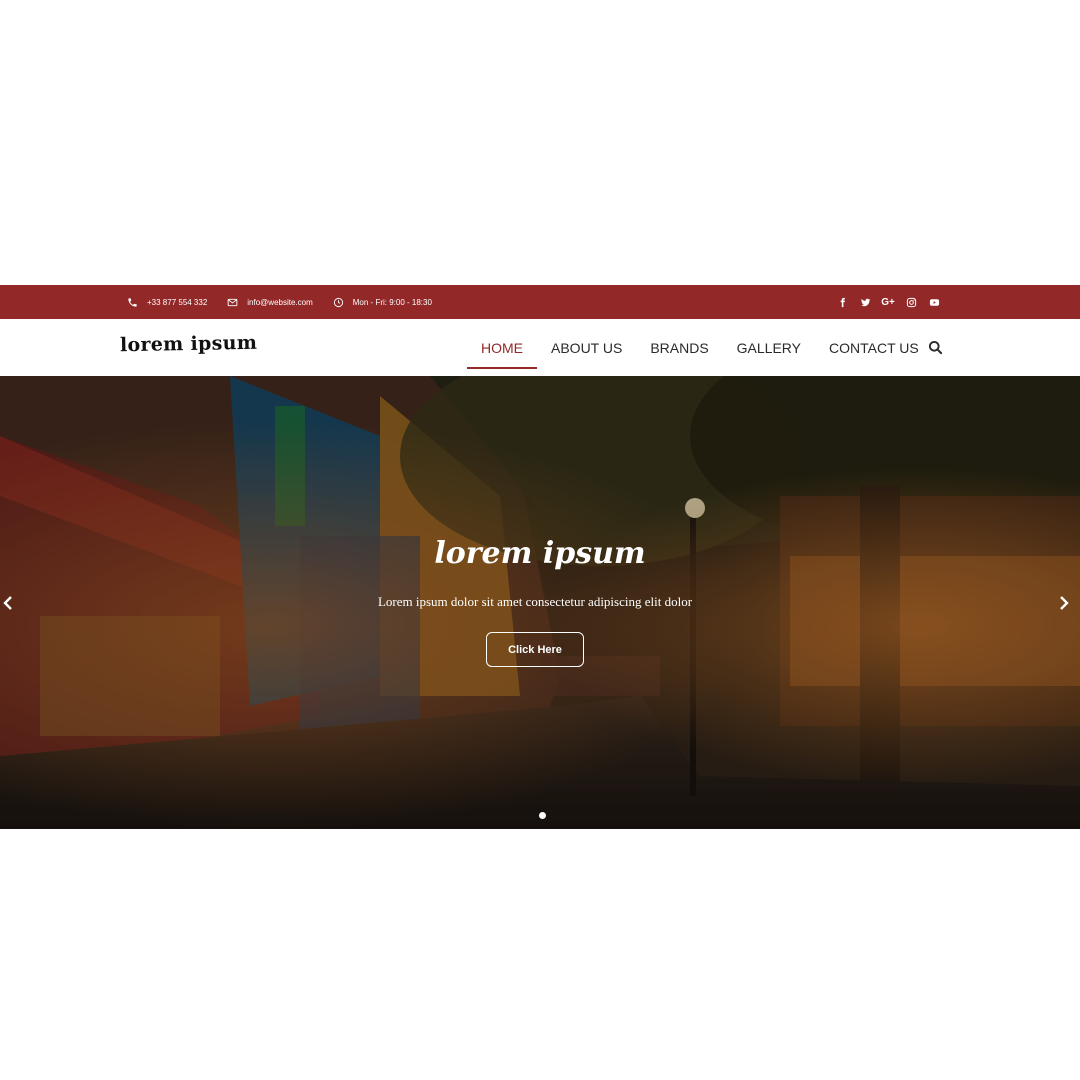  I want to click on nav-brands: BRANDS, so click(679, 347).